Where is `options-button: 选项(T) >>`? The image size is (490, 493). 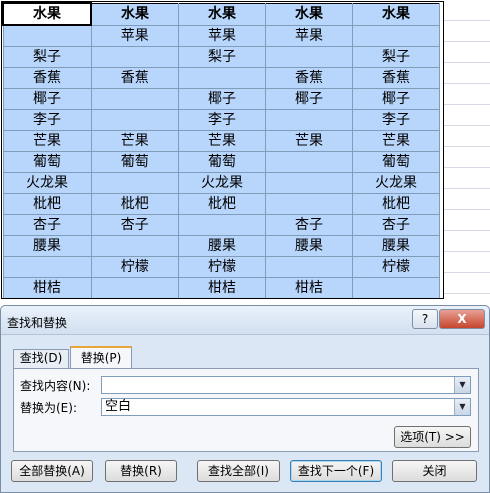 options-button: 选项(T) >> is located at coordinates (432, 437).